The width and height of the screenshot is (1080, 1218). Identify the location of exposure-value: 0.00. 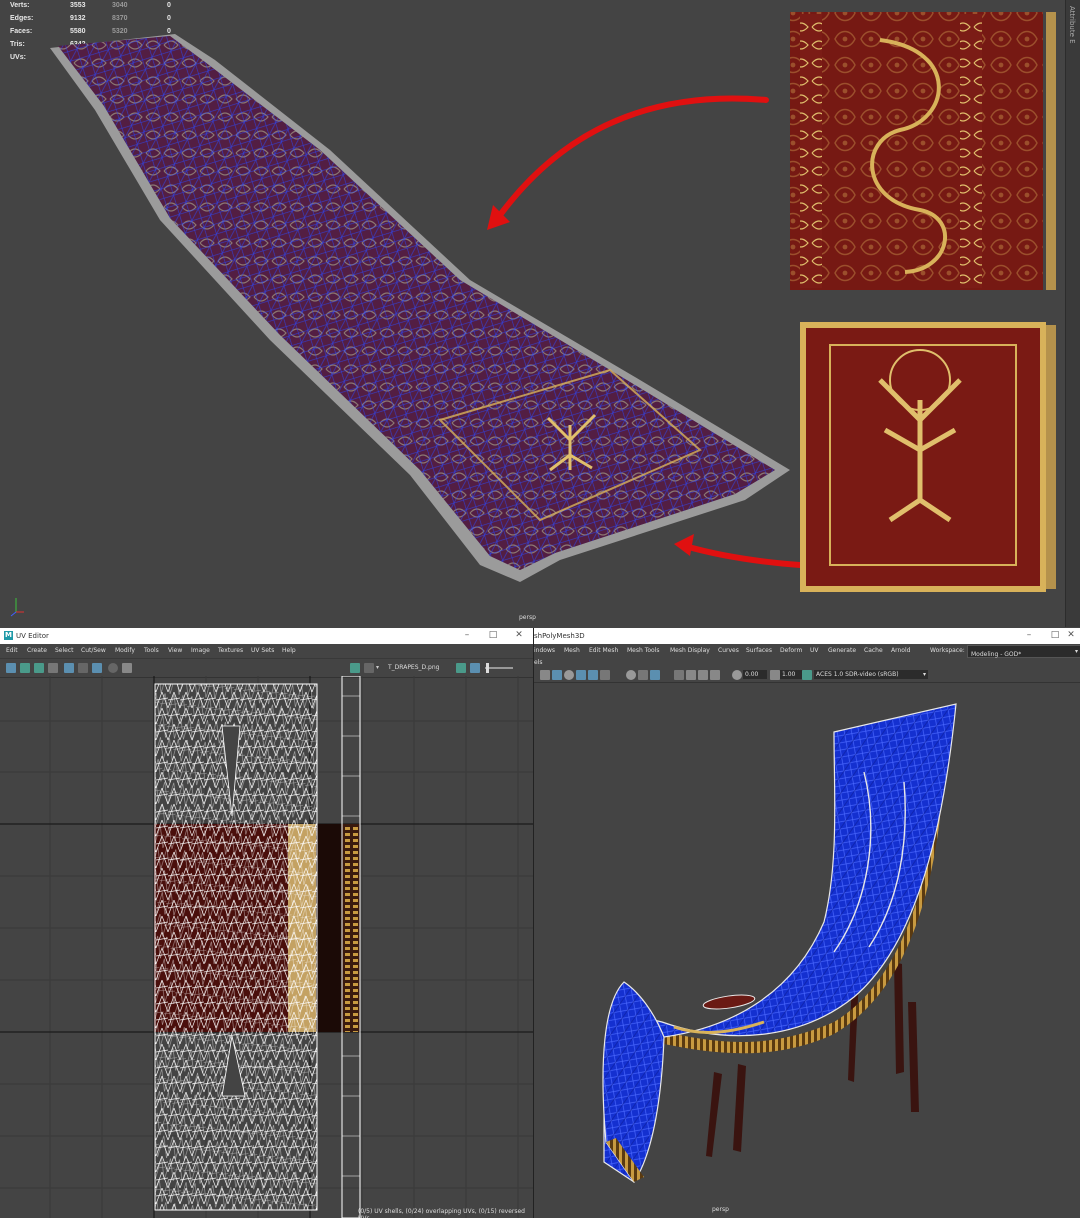
(752, 674).